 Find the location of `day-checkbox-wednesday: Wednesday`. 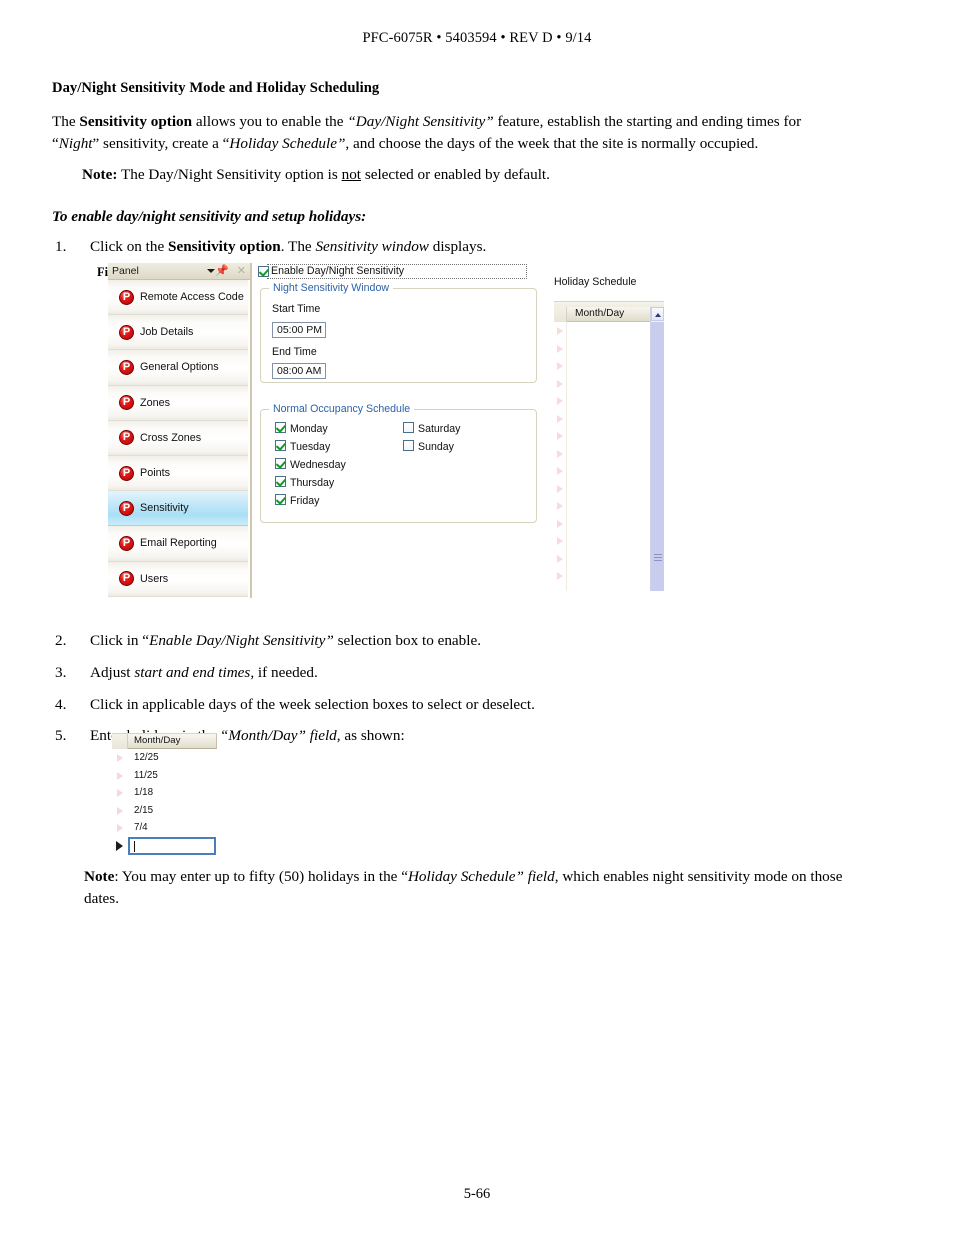

day-checkbox-wednesday: Wednesday is located at coordinates (310, 464).